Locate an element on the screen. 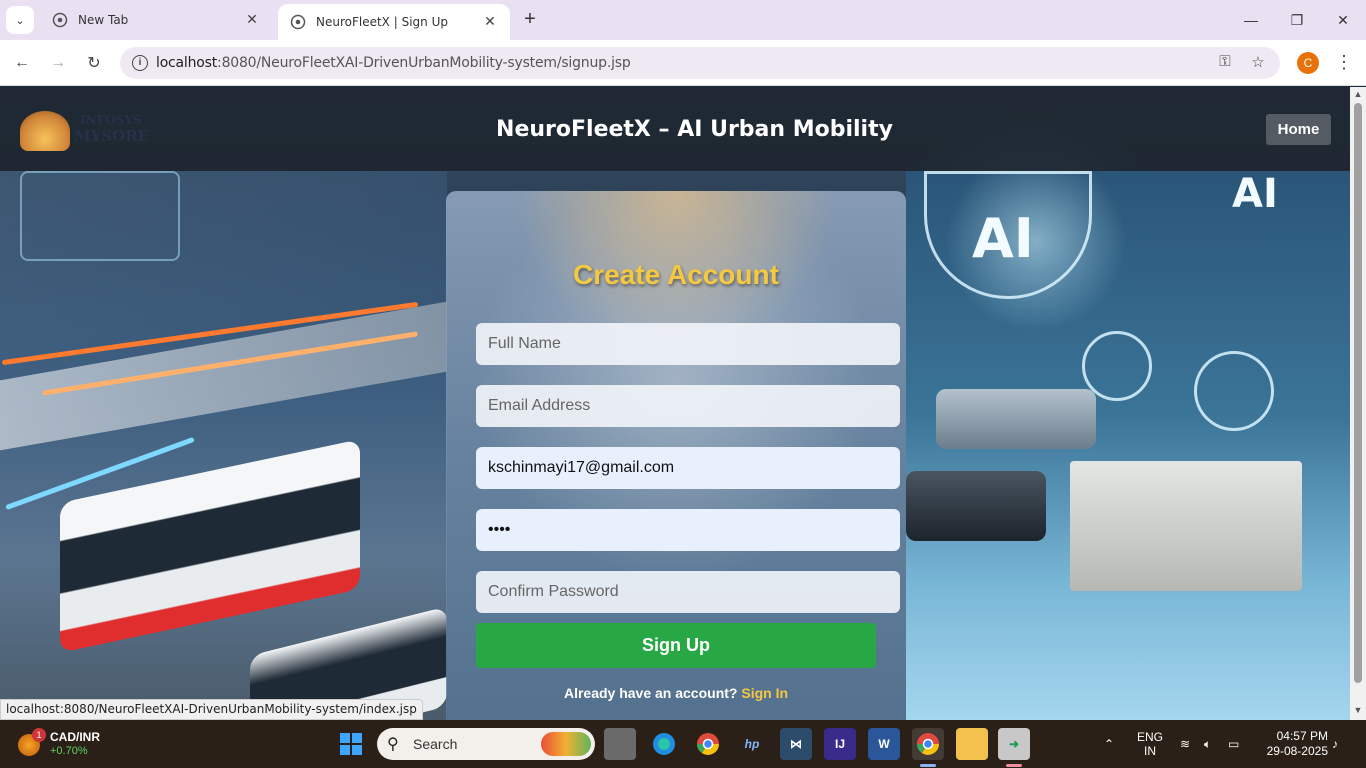 This screenshot has width=1366, height=768. notification-bell-icon: ♪ is located at coordinates (1335, 744).